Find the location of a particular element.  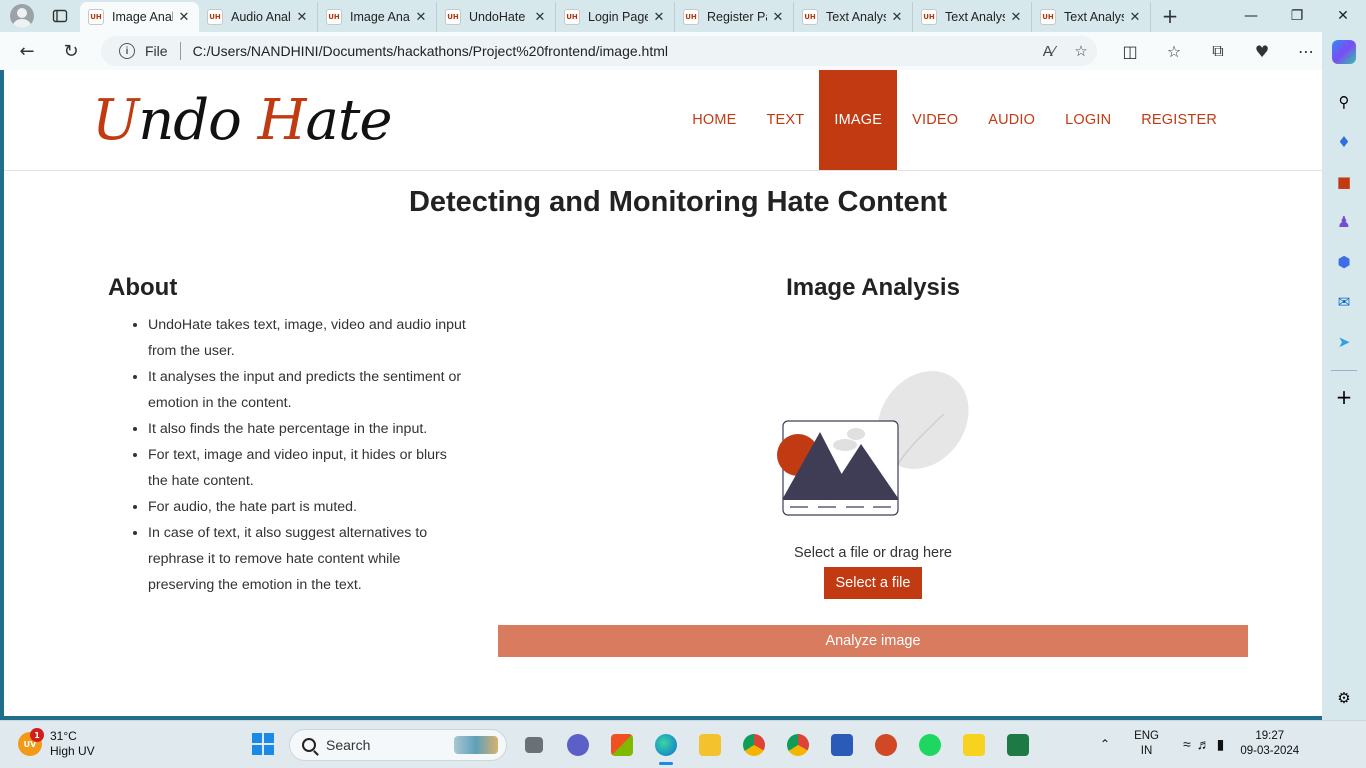

main-nav: HOME TEXT IMAGE VIDEO AUDIO LOGIN REGISTER is located at coordinates (954, 120).